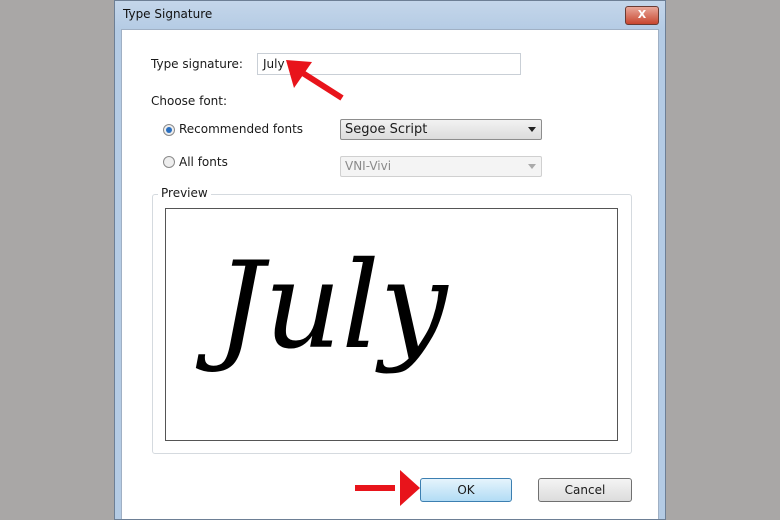  Describe the element at coordinates (387, 488) in the screenshot. I see `arrow-to-ok` at that location.